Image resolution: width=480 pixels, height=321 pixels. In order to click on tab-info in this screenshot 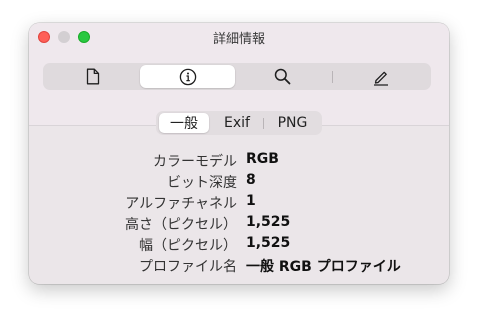, I will do `click(187, 76)`.